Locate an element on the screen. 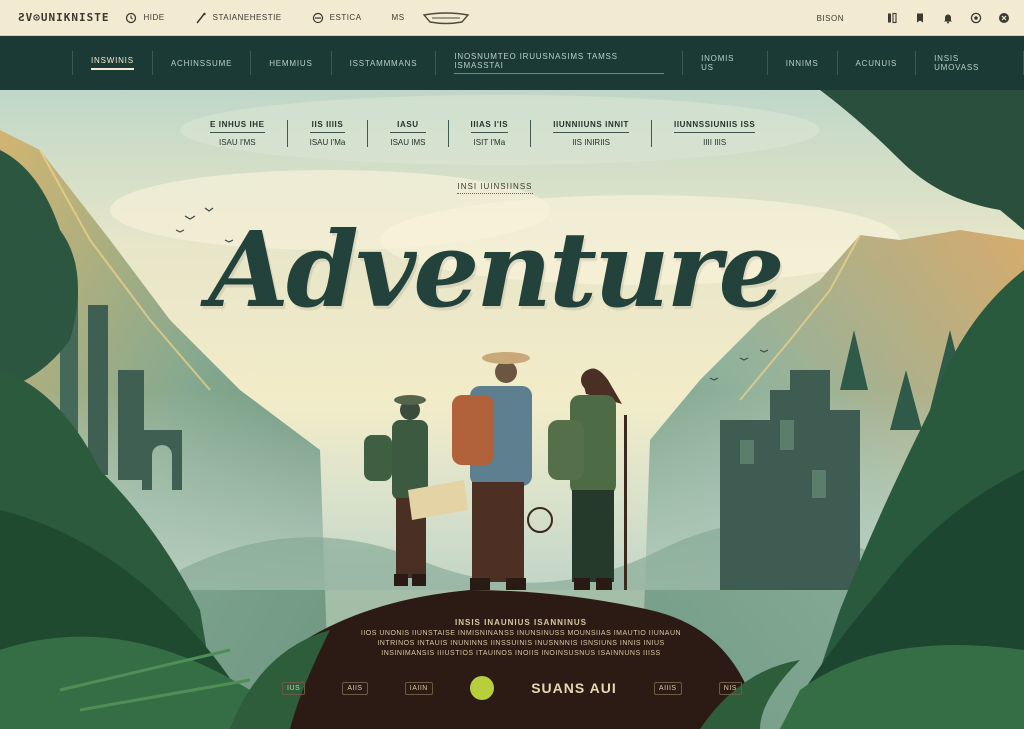 This screenshot has height=729, width=1024. hero-kicker-text: INSI IUINSIINSS is located at coordinates (495, 188).